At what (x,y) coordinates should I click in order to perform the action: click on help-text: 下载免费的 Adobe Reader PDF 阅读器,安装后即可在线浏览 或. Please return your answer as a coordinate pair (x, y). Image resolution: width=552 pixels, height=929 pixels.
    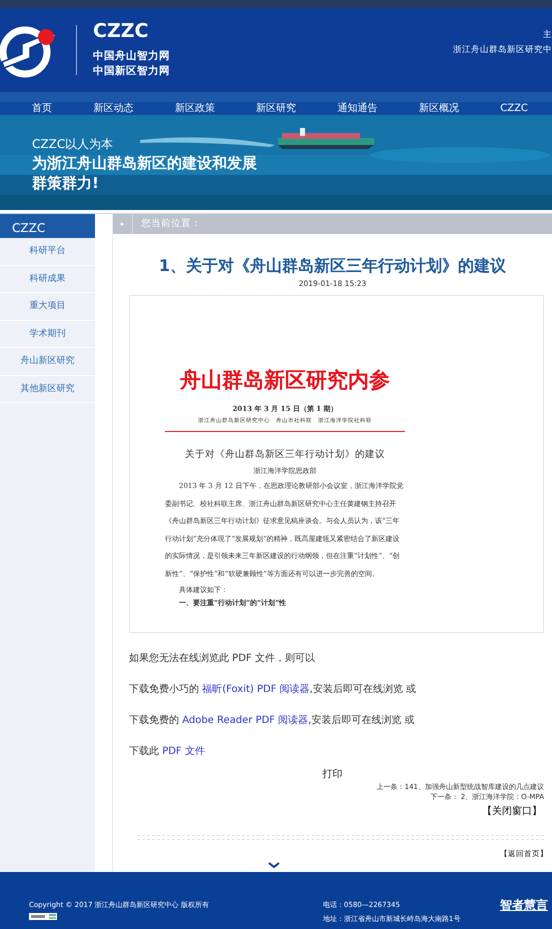
    Looking at the image, I should click on (272, 721).